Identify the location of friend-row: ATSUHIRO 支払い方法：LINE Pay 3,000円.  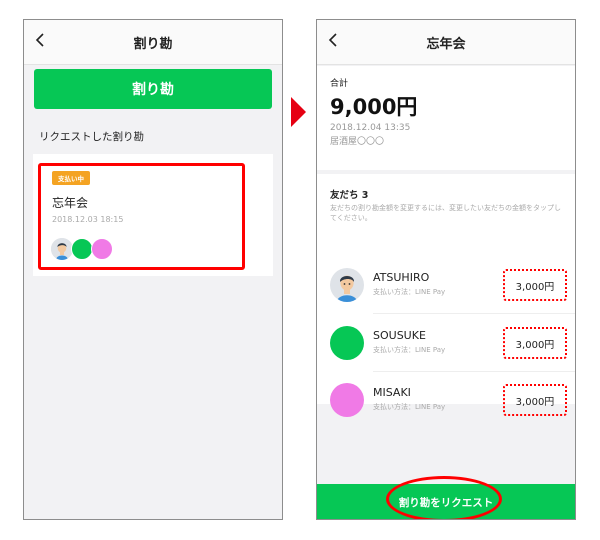
(446, 285).